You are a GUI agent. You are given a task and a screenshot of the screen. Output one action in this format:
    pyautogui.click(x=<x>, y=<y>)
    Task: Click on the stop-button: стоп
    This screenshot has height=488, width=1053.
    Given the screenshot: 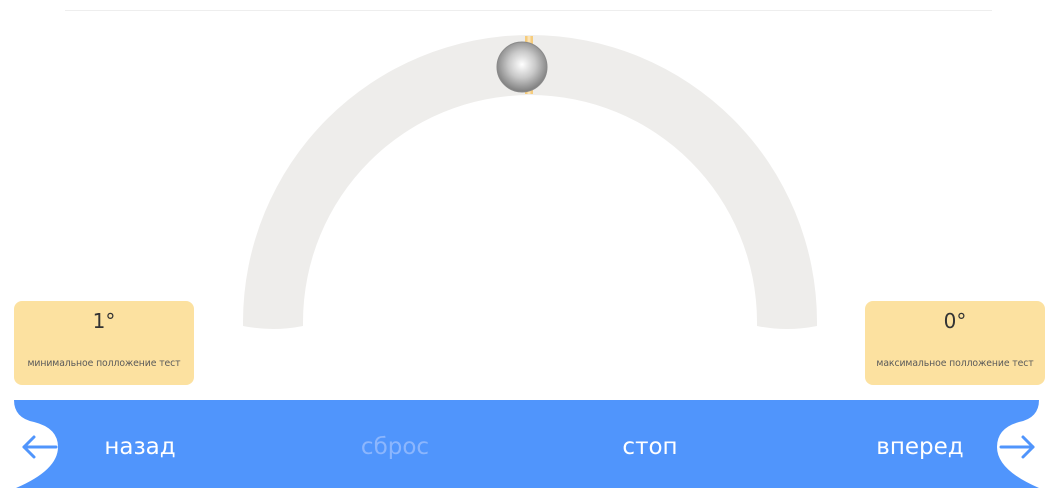 What is the action you would take?
    pyautogui.click(x=650, y=447)
    